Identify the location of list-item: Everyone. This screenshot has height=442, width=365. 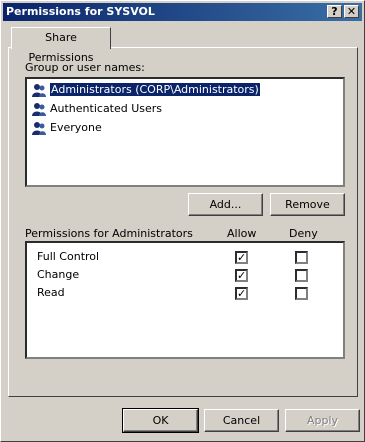
(66, 127).